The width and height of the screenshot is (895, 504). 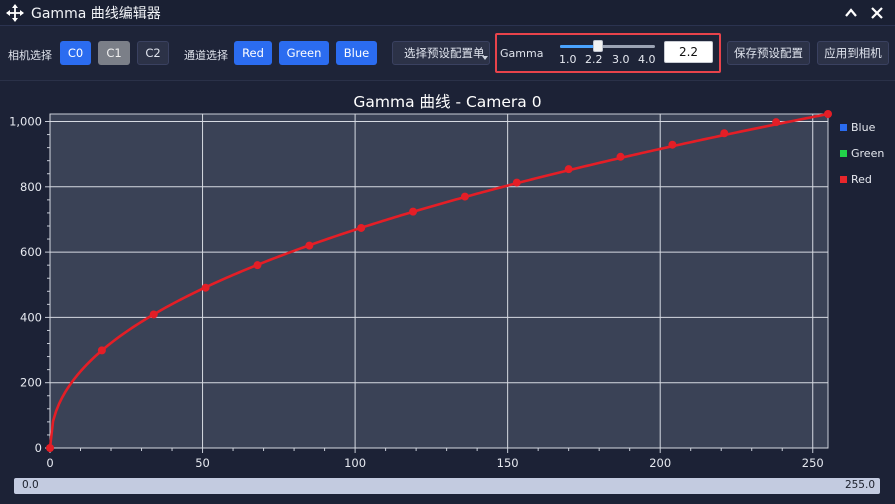 What do you see at coordinates (867, 153) in the screenshot?
I see `legend-label-green: Green` at bounding box center [867, 153].